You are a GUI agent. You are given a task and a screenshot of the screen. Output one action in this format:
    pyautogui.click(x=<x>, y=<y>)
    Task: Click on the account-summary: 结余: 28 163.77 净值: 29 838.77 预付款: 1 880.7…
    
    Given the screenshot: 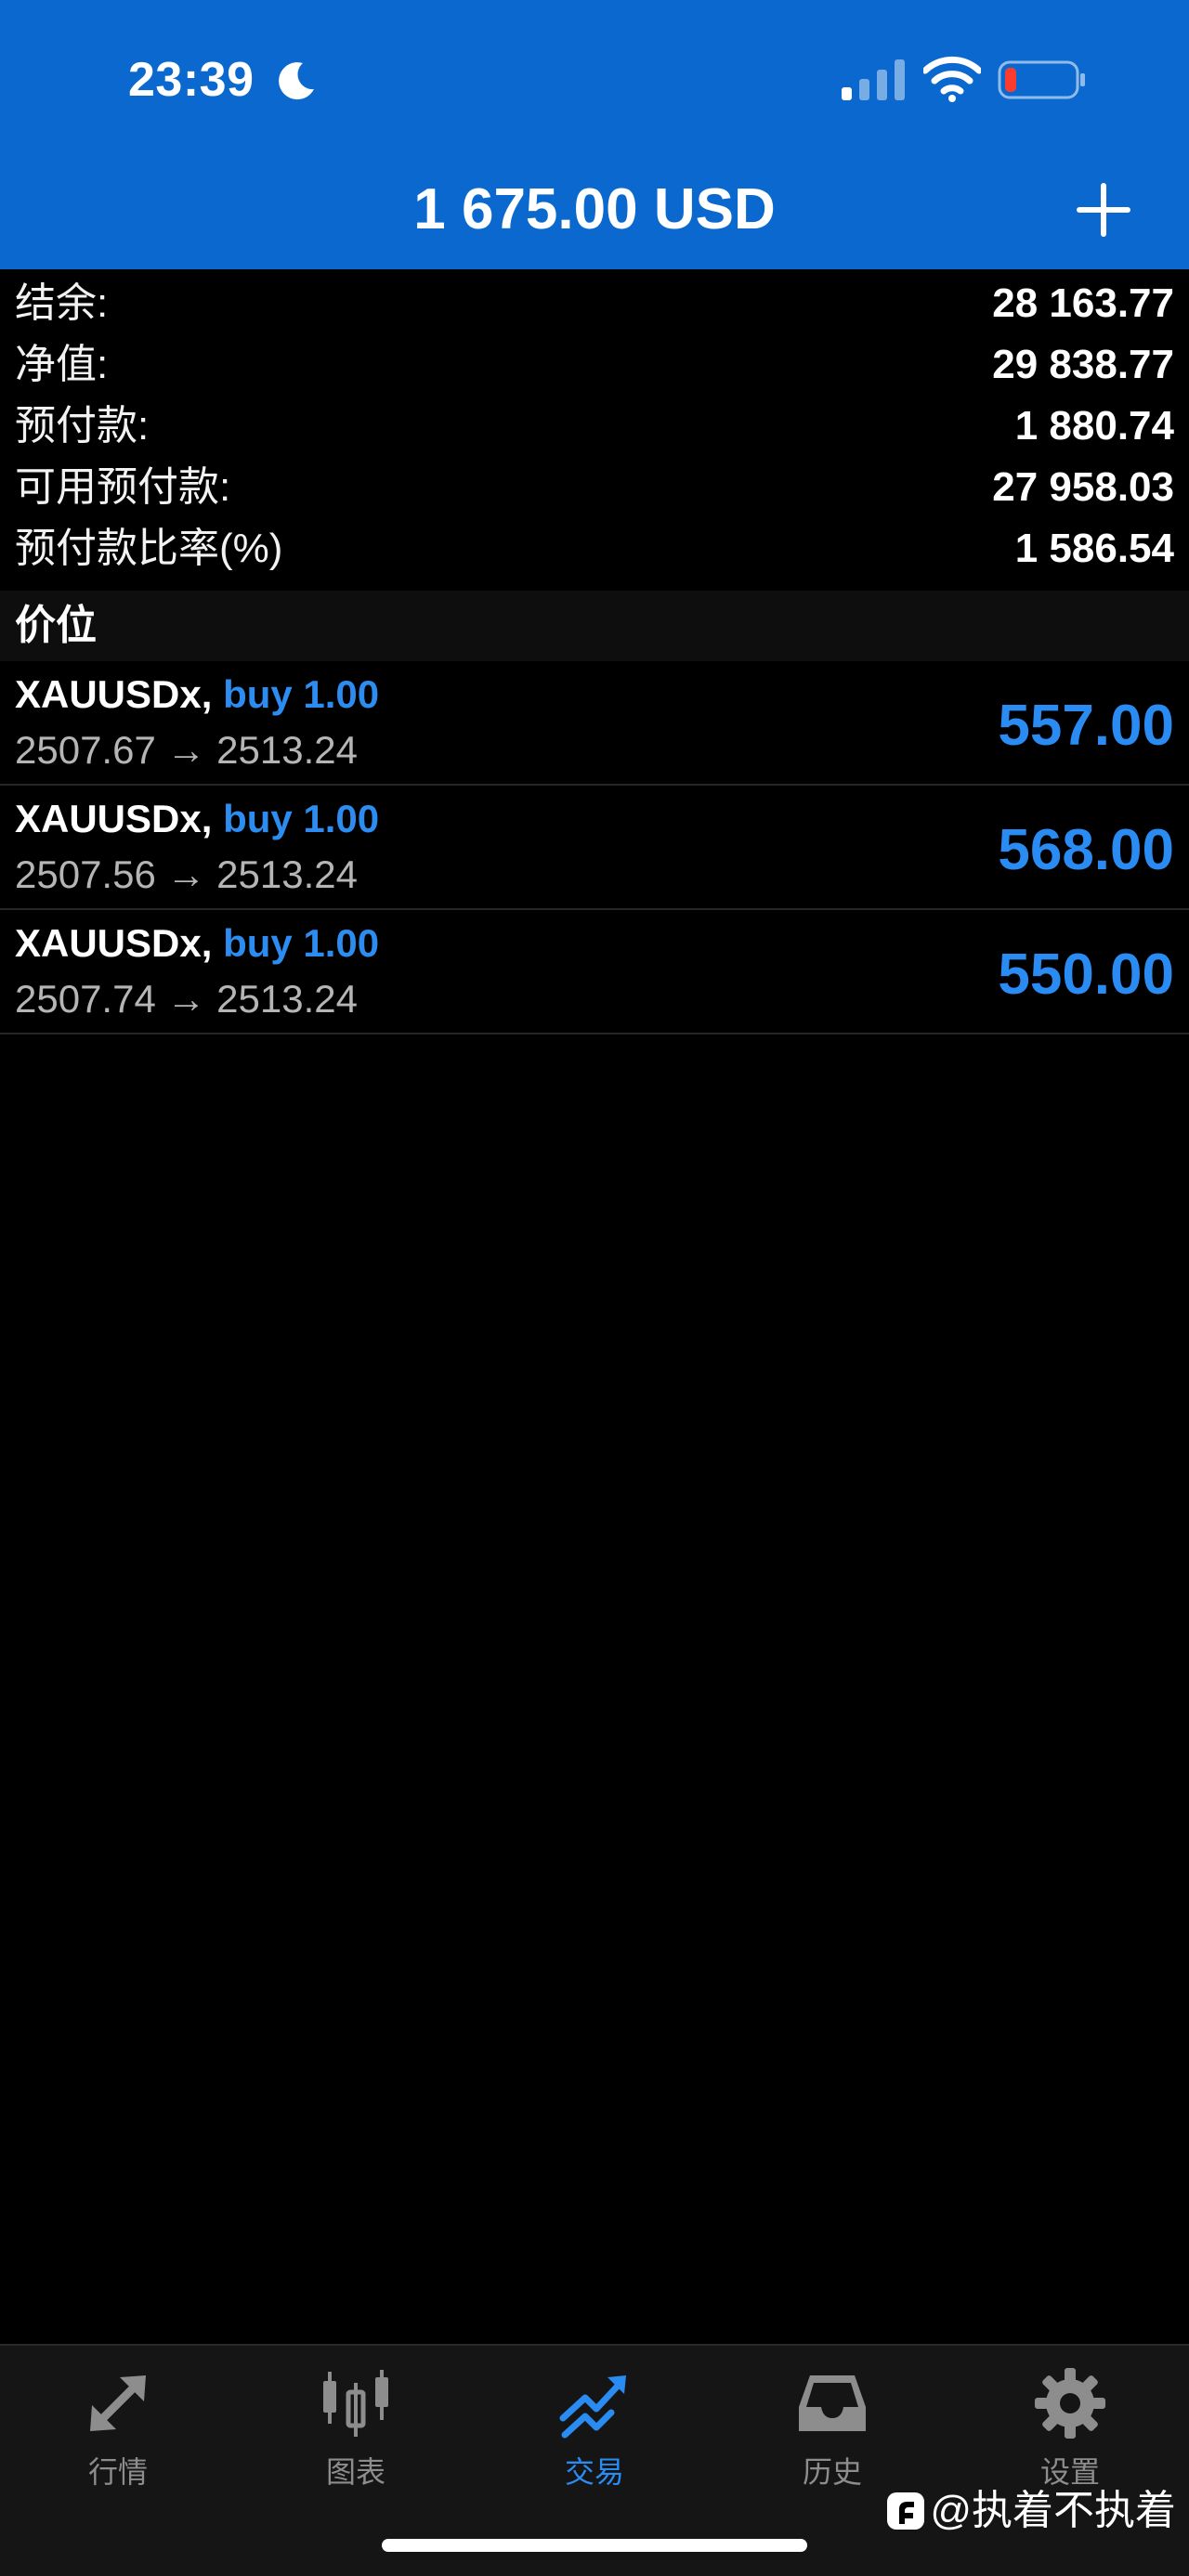 What is the action you would take?
    pyautogui.click(x=594, y=426)
    